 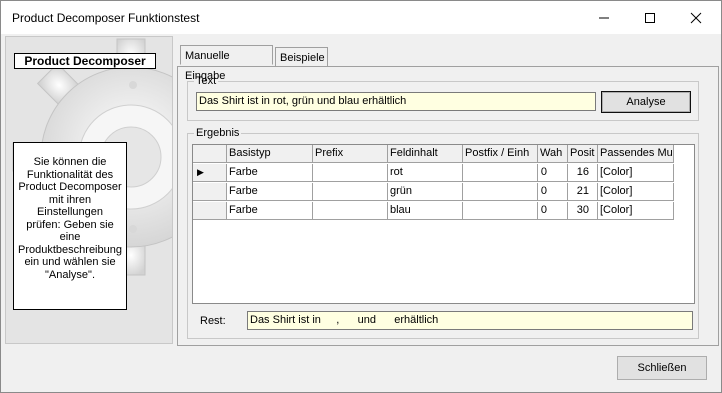 I want to click on close-button, so click(x=696, y=17).